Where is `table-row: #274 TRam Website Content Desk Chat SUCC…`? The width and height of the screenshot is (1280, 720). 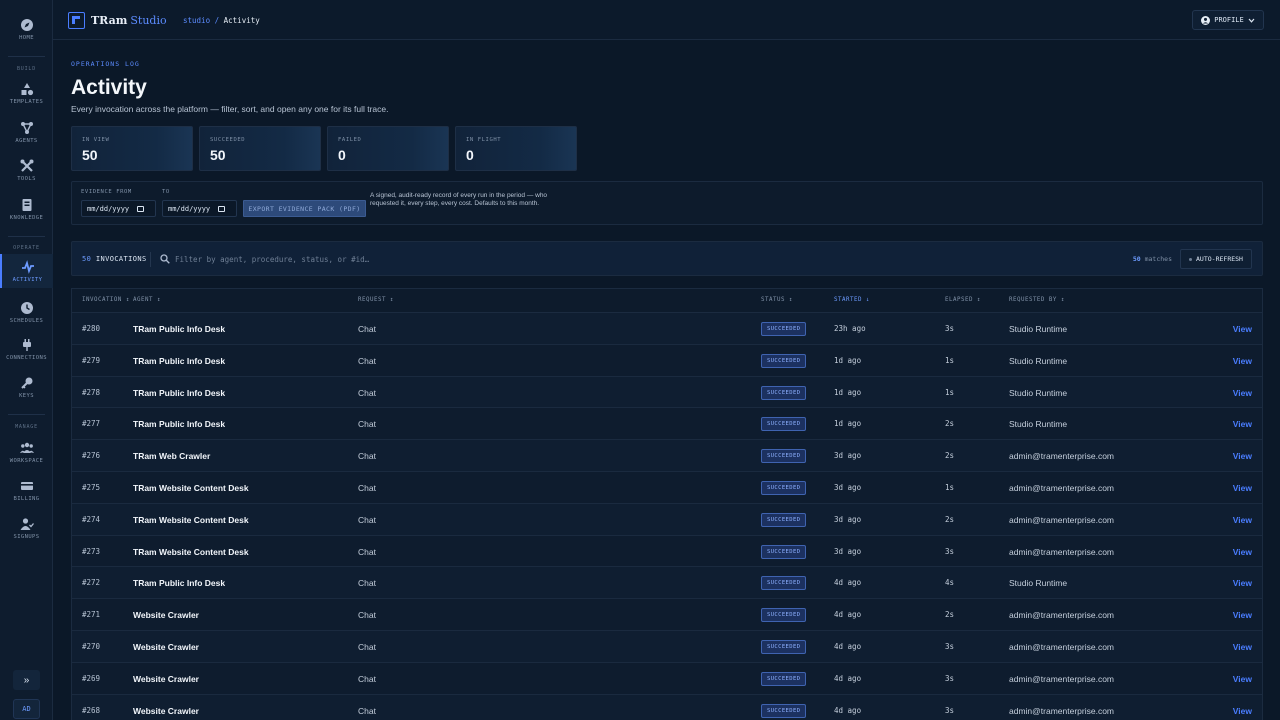 table-row: #274 TRam Website Content Desk Chat SUCC… is located at coordinates (667, 519).